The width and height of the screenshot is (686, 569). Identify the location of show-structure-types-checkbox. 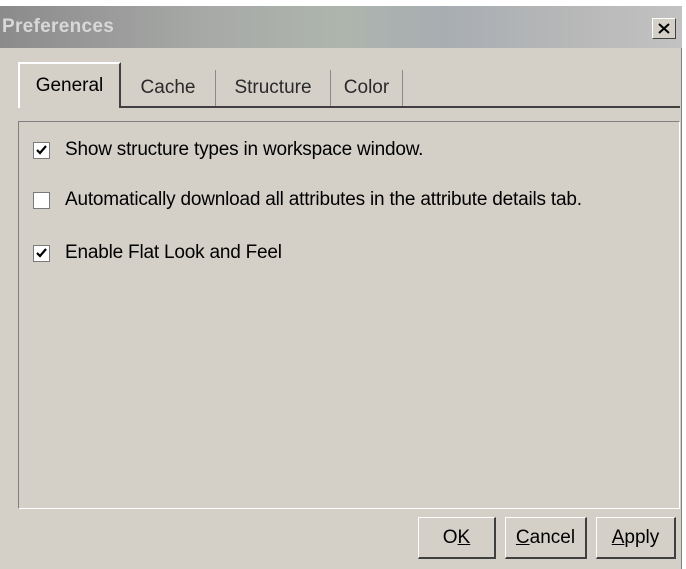
(41, 150).